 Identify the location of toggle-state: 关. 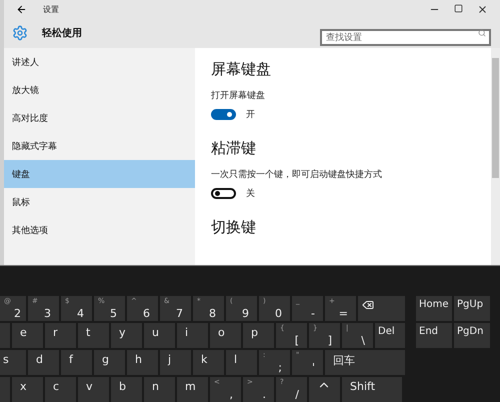
(250, 194).